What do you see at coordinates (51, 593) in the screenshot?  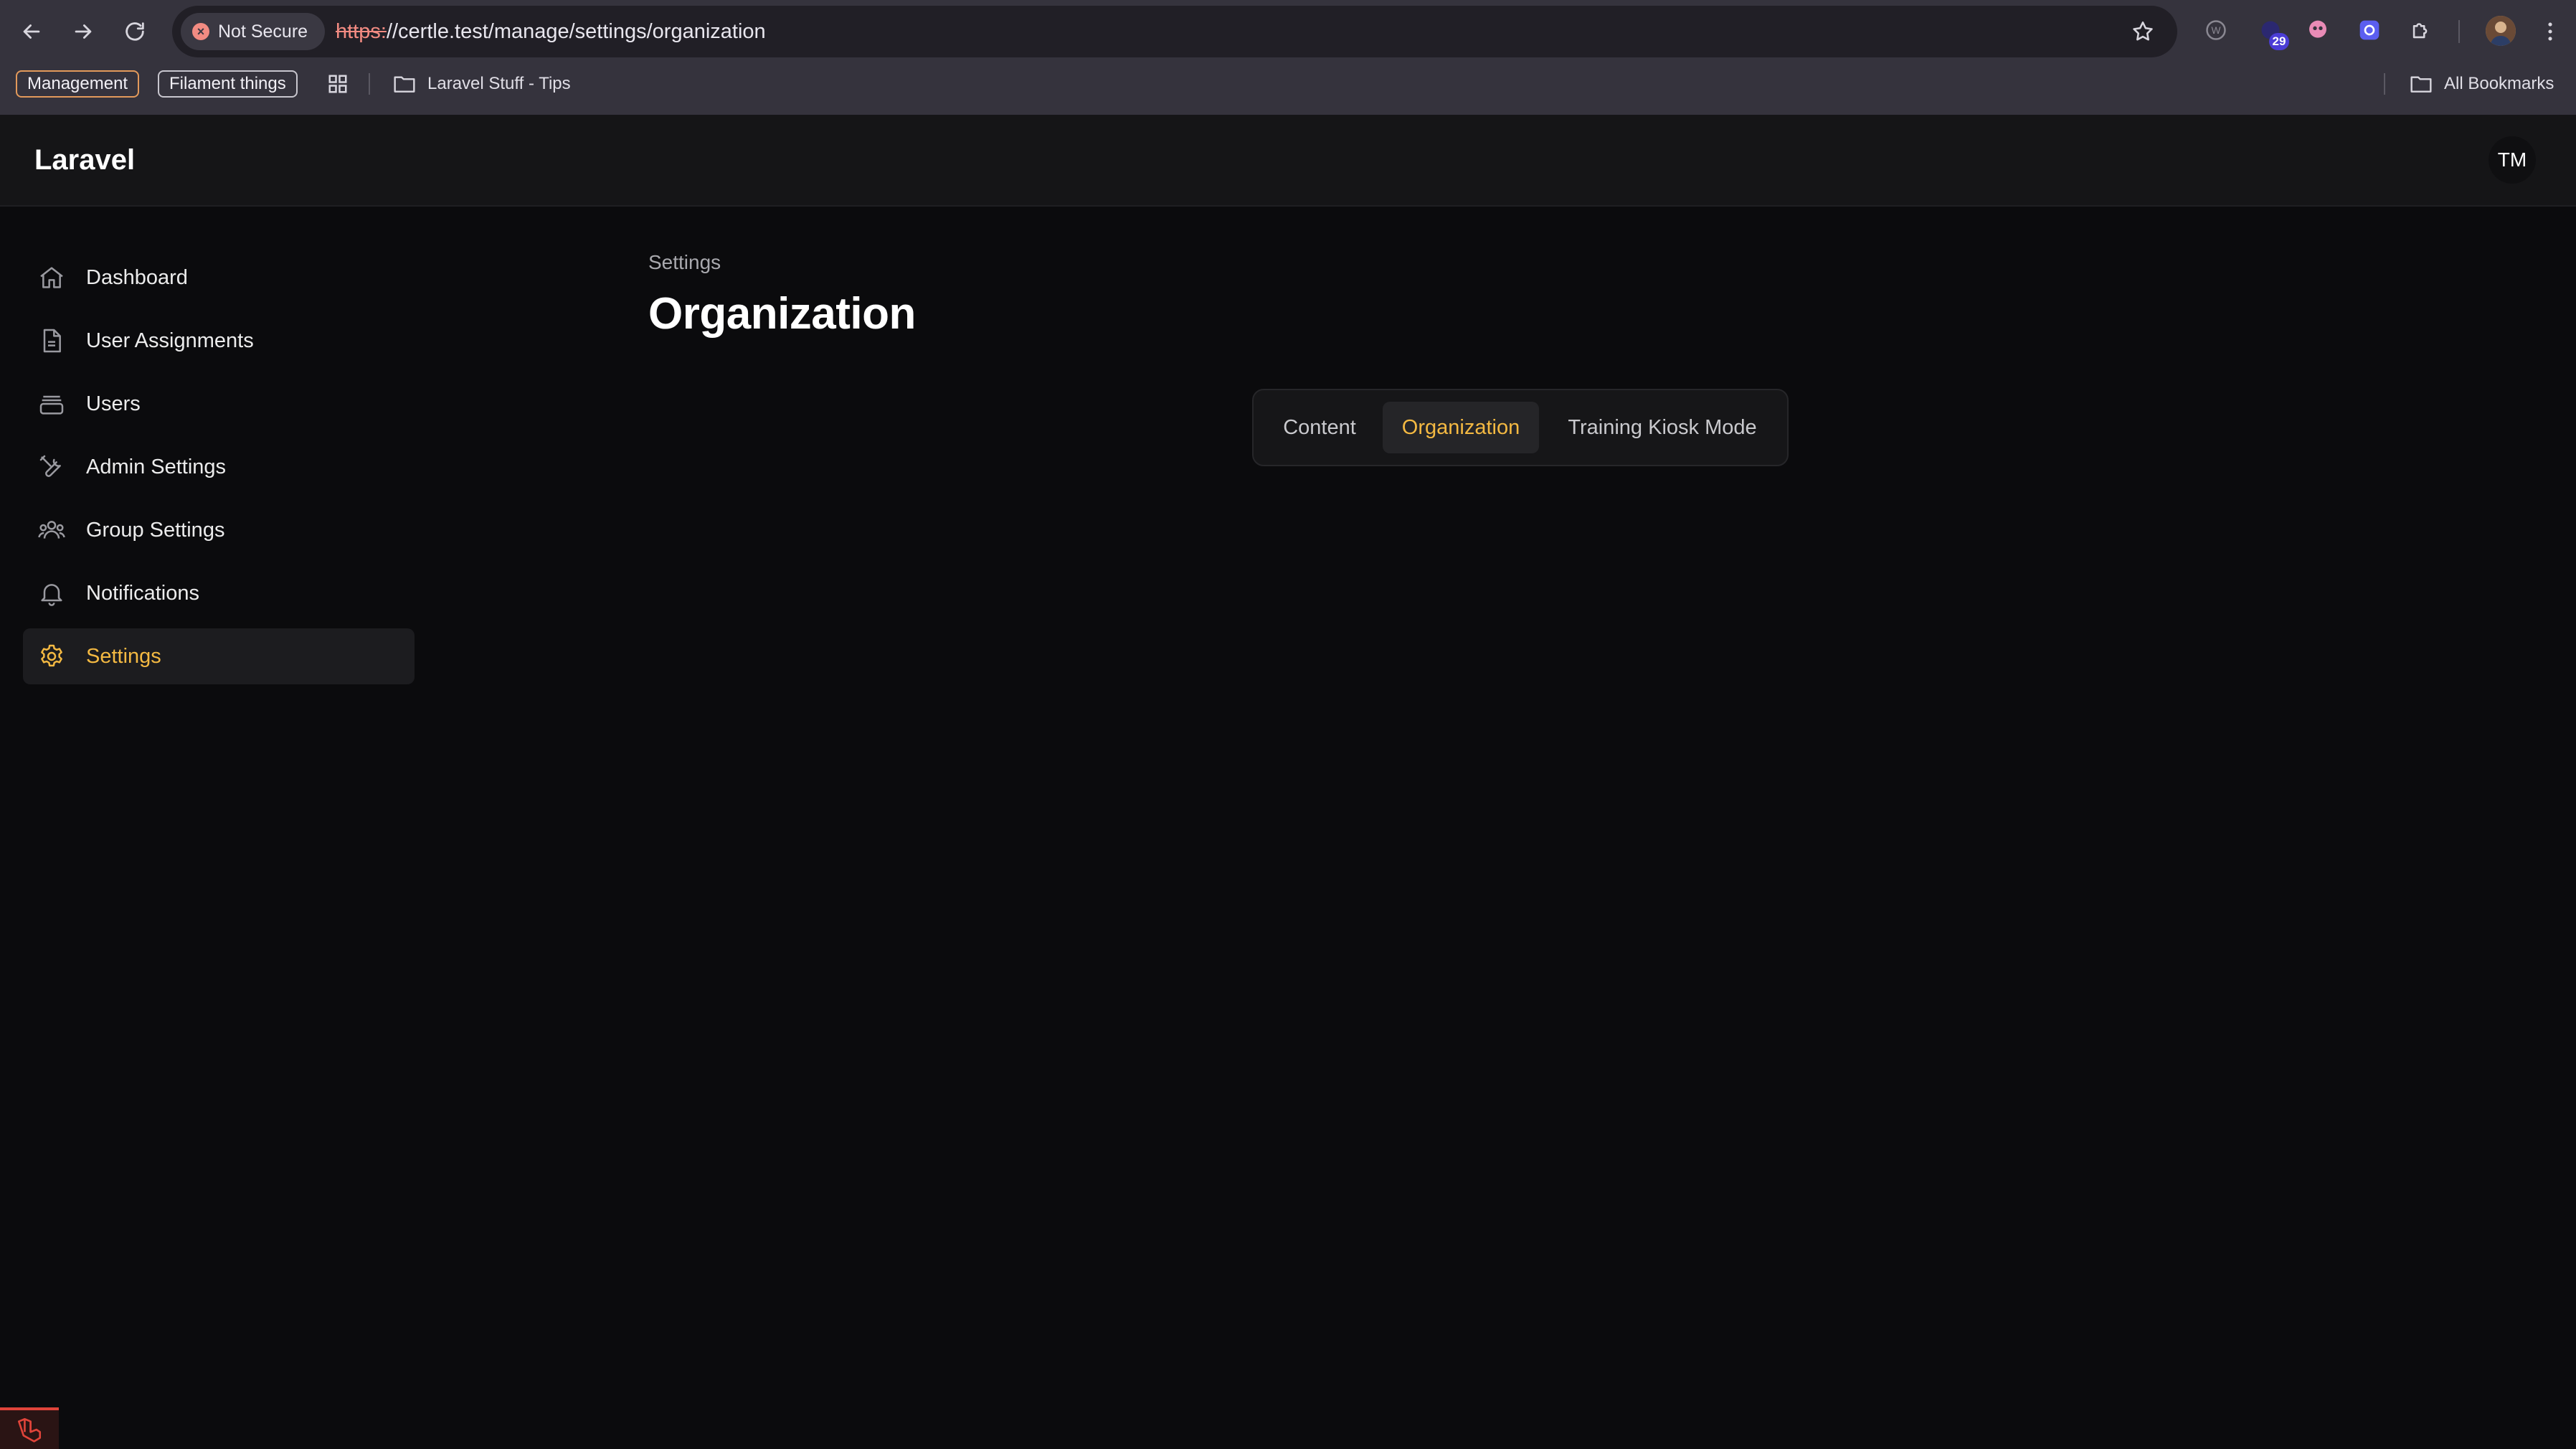 I see `bell-icon` at bounding box center [51, 593].